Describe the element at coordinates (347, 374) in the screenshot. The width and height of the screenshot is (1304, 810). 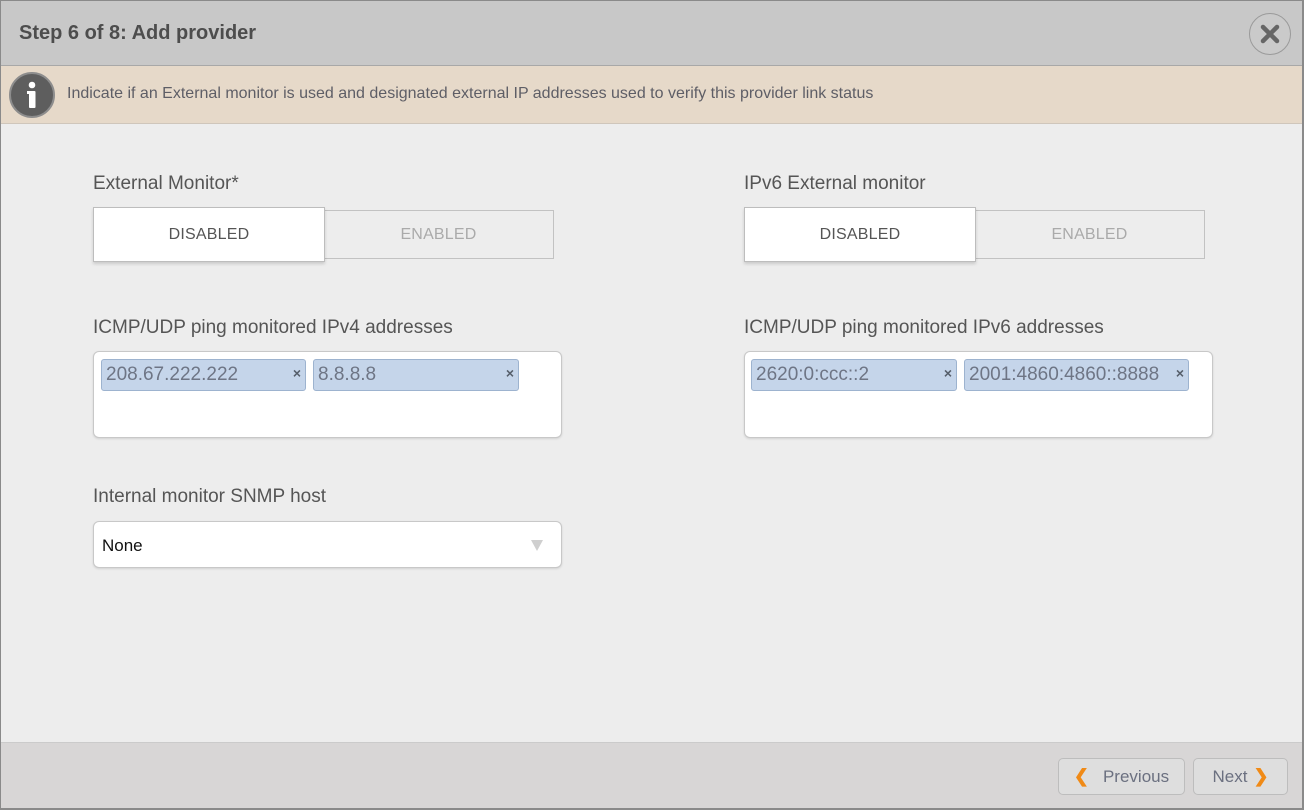
I see `ipv4-tag-text: 8.8.8.8` at that location.